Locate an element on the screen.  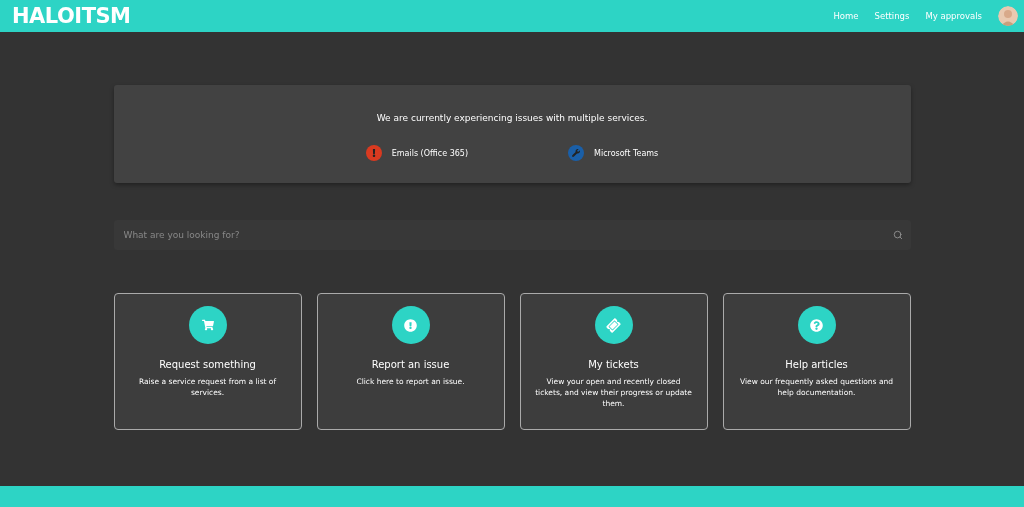
card-title: Request something is located at coordinates (207, 364).